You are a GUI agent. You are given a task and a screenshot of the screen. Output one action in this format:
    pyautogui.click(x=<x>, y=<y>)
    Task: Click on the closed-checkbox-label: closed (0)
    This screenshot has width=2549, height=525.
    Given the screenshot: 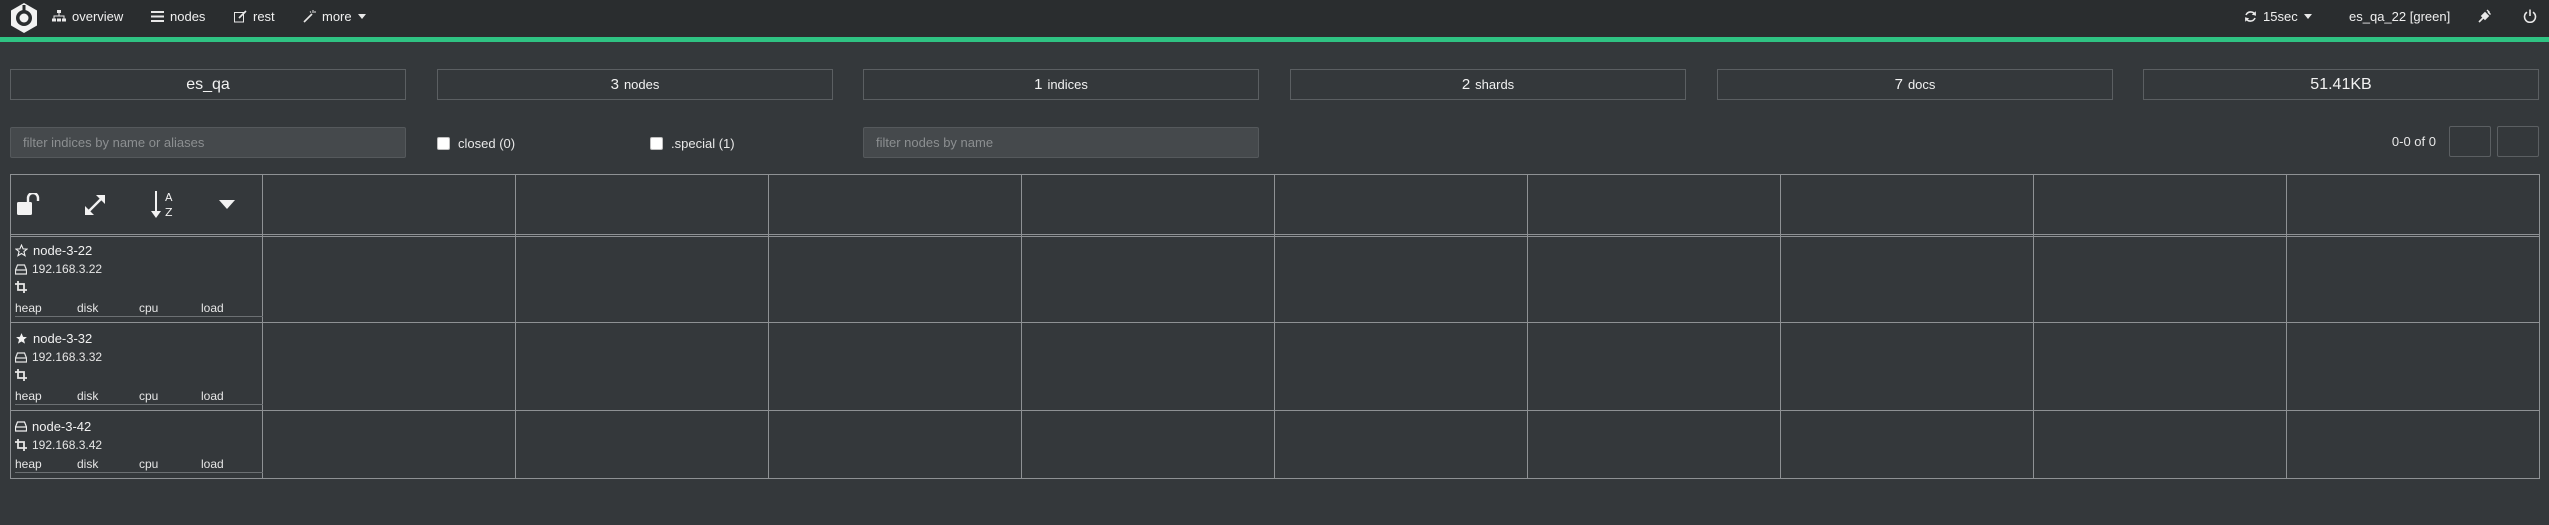 What is the action you would take?
    pyautogui.click(x=487, y=143)
    